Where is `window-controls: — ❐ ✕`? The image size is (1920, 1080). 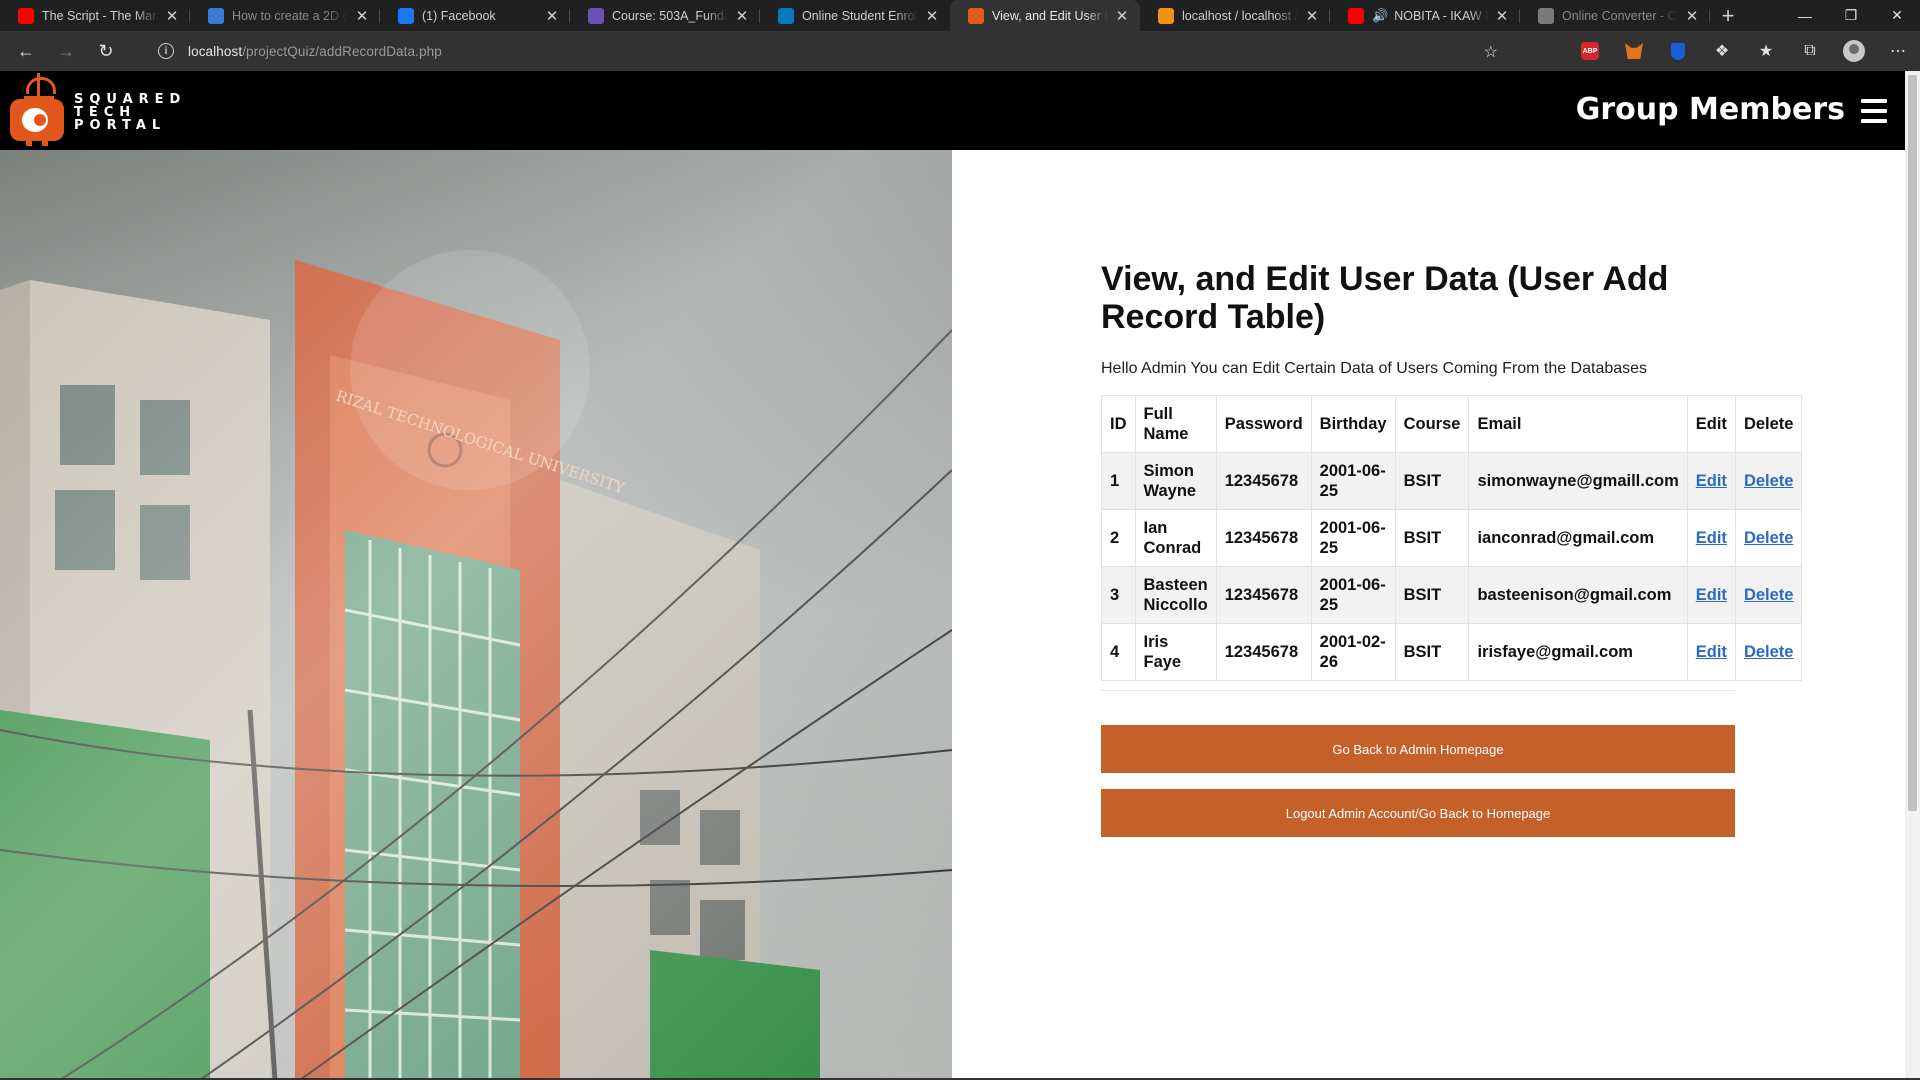 window-controls: — ❐ ✕ is located at coordinates (1851, 15).